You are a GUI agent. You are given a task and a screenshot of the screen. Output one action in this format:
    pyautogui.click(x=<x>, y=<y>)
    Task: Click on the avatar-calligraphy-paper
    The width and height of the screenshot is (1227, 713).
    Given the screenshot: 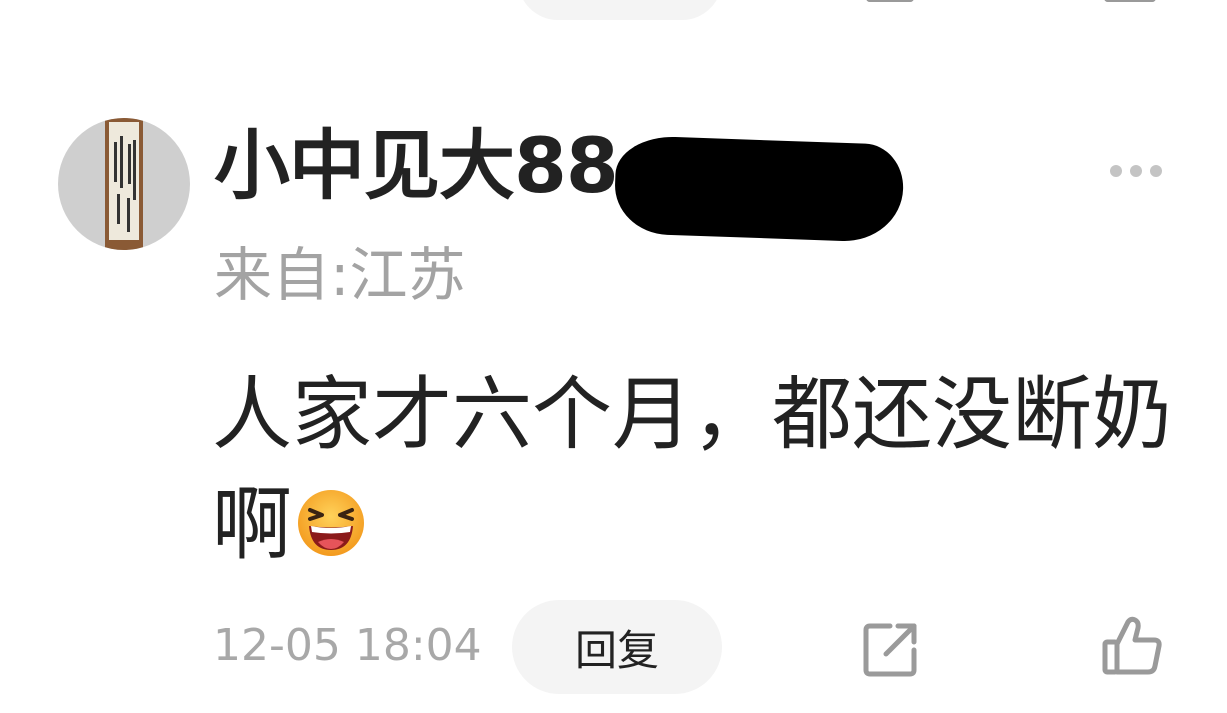 What is the action you would take?
    pyautogui.click(x=124, y=181)
    